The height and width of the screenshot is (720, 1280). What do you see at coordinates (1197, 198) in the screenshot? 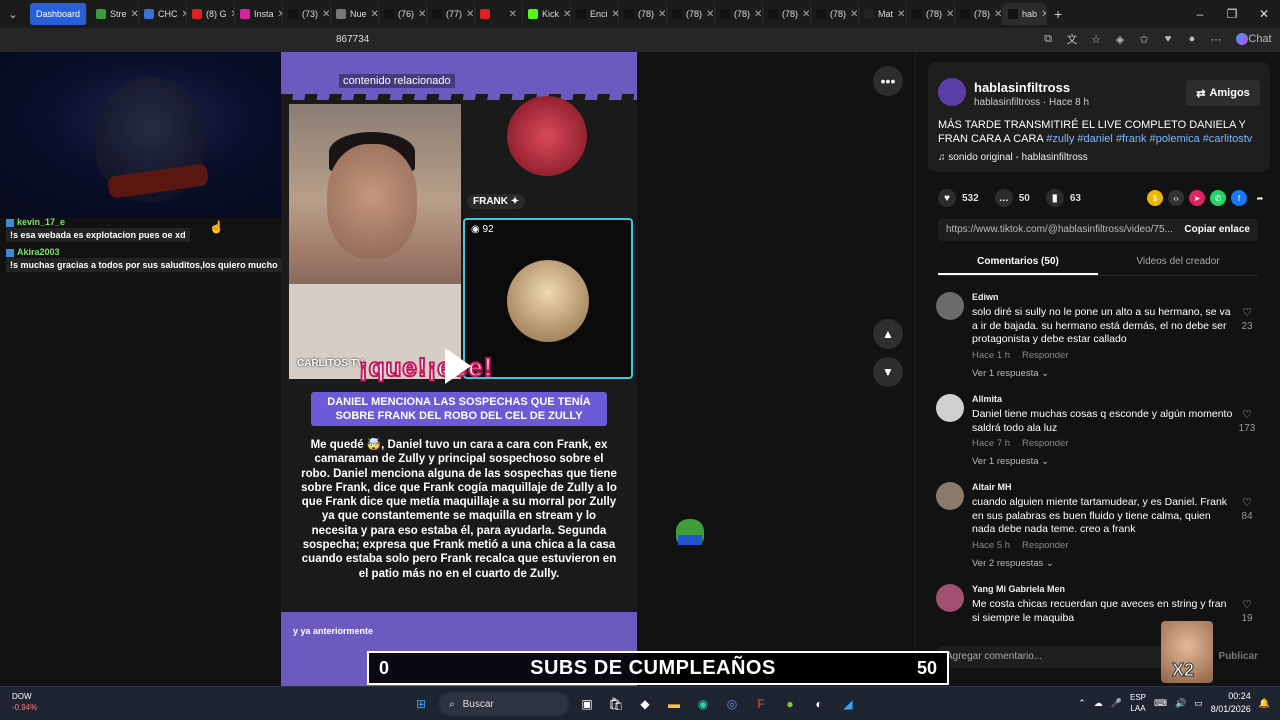
I see `repost-icon: ➤` at bounding box center [1197, 198].